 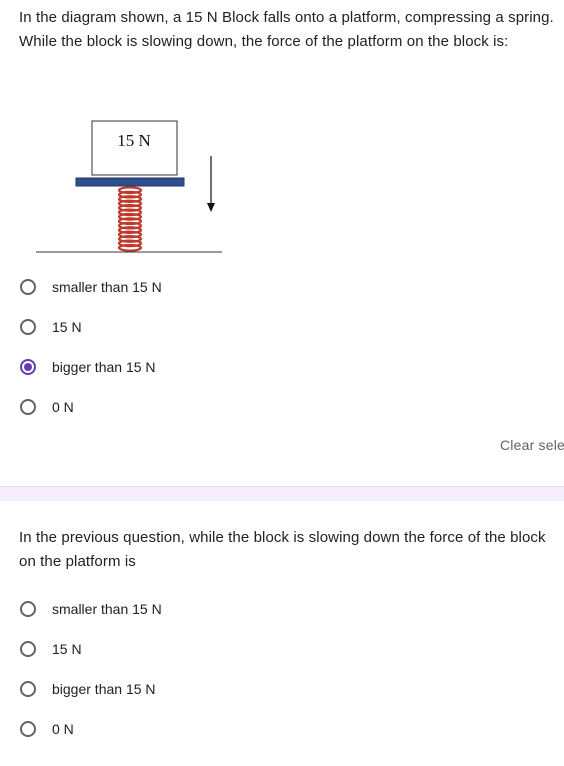 What do you see at coordinates (170, 692) in the screenshot?
I see `q2-option-bigger: bigger than 15 N` at bounding box center [170, 692].